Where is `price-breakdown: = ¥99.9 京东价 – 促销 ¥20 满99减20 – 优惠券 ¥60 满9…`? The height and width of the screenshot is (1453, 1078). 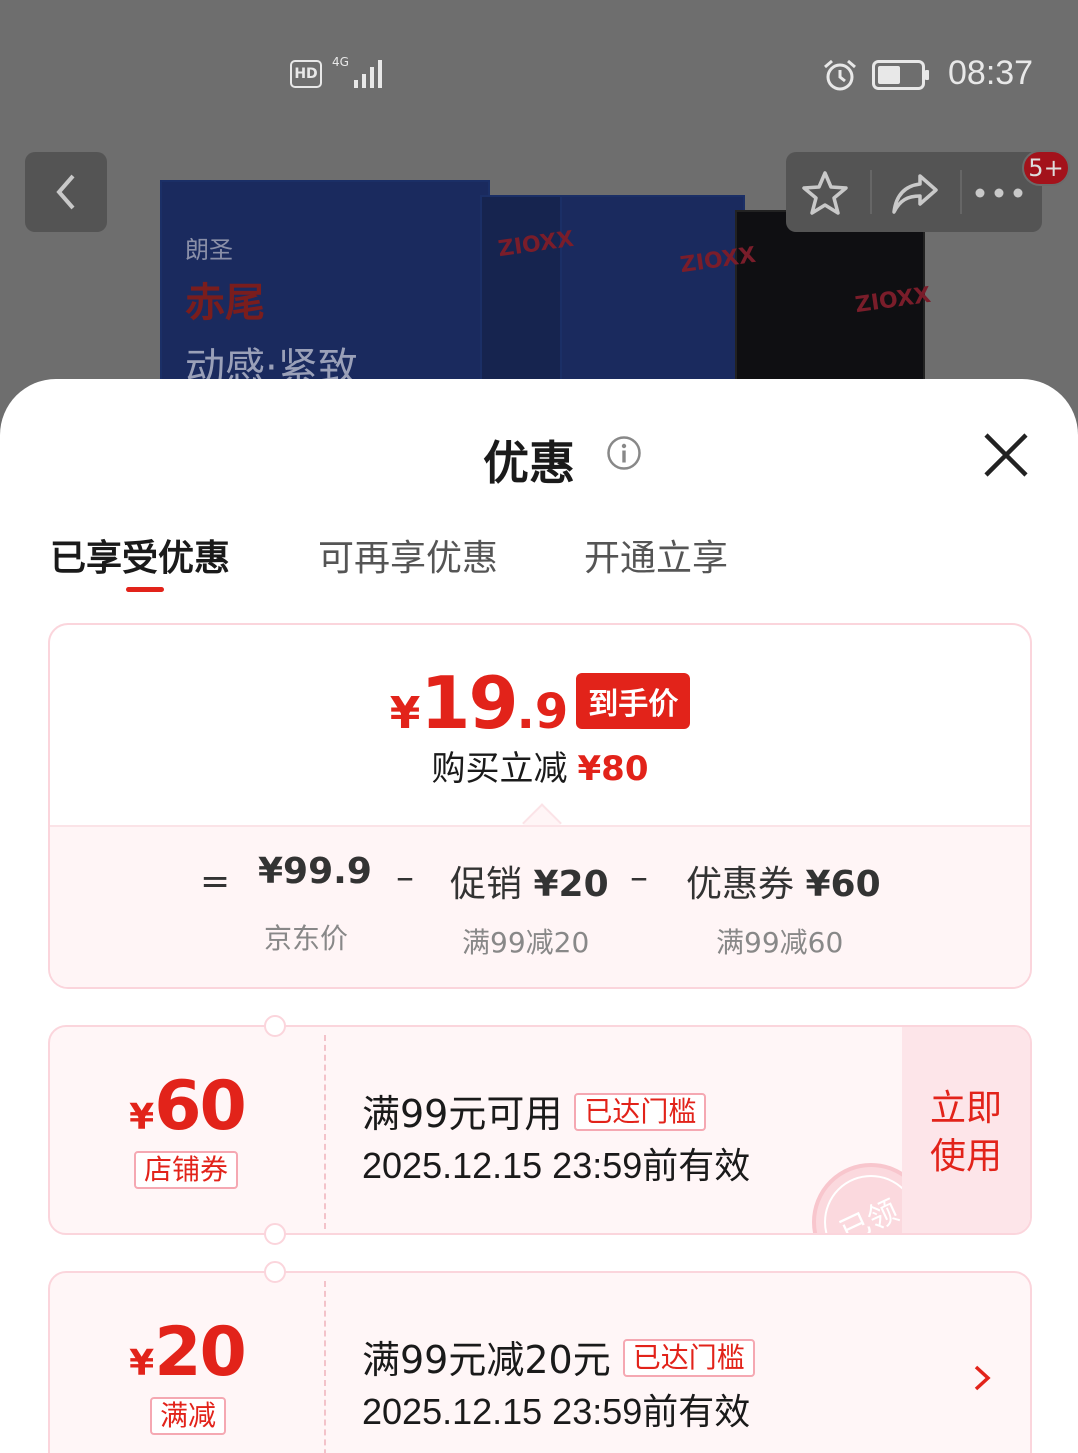 price-breakdown: = ¥99.9 京东价 – 促销 ¥20 满99减20 – 优惠券 ¥60 满9… is located at coordinates (540, 906).